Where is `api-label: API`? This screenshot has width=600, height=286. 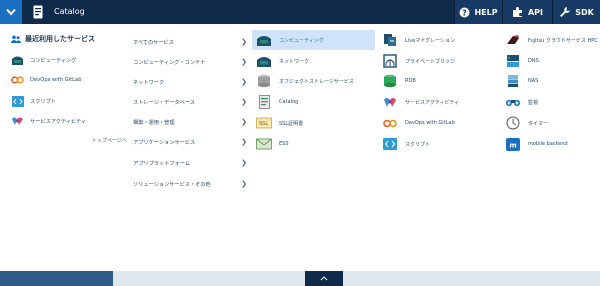
api-label: API is located at coordinates (535, 12).